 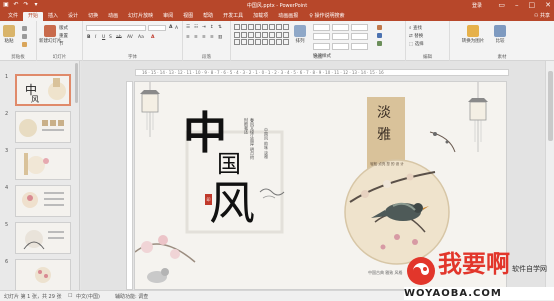 I want to click on slide-number: 5, so click(x=7, y=225).